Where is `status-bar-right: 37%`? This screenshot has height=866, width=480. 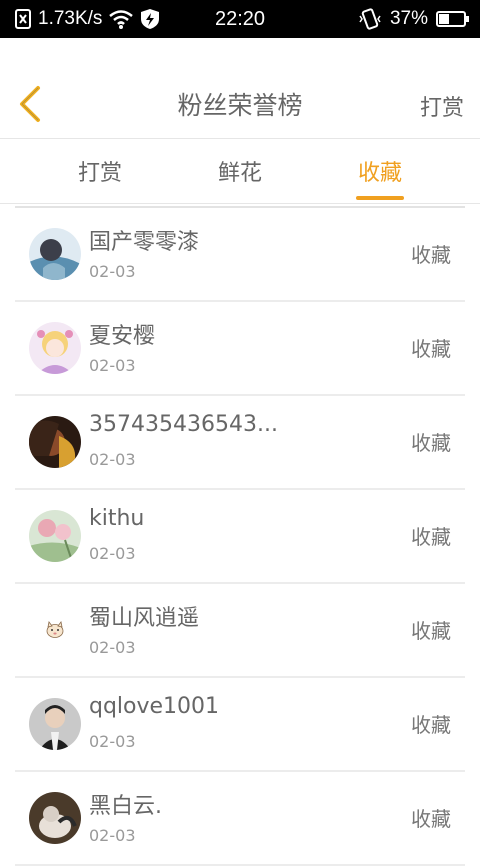 status-bar-right: 37% is located at coordinates (414, 19).